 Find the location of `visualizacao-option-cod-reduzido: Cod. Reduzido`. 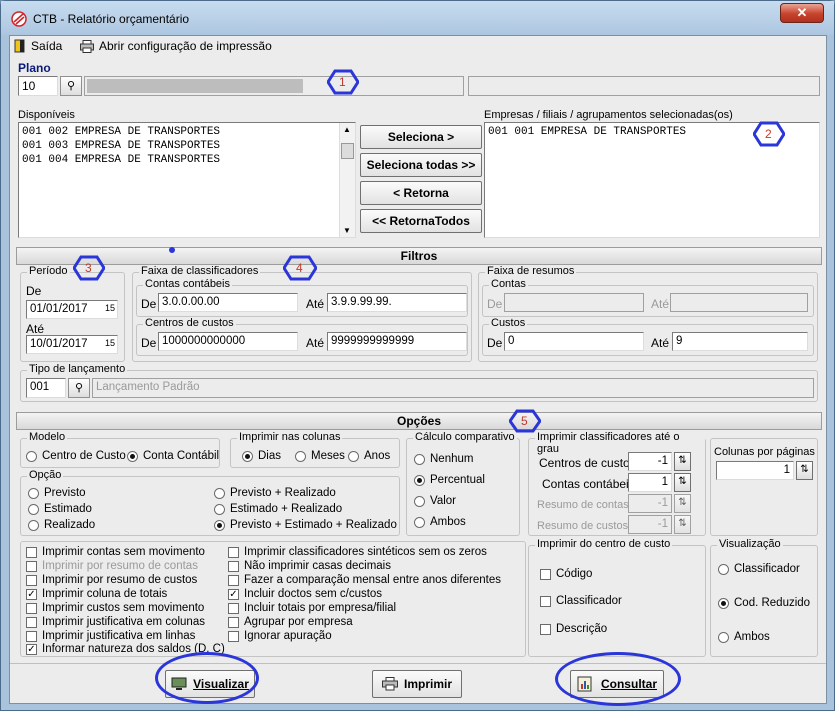

visualizacao-option-cod-reduzido: Cod. Reduzido is located at coordinates (764, 603).